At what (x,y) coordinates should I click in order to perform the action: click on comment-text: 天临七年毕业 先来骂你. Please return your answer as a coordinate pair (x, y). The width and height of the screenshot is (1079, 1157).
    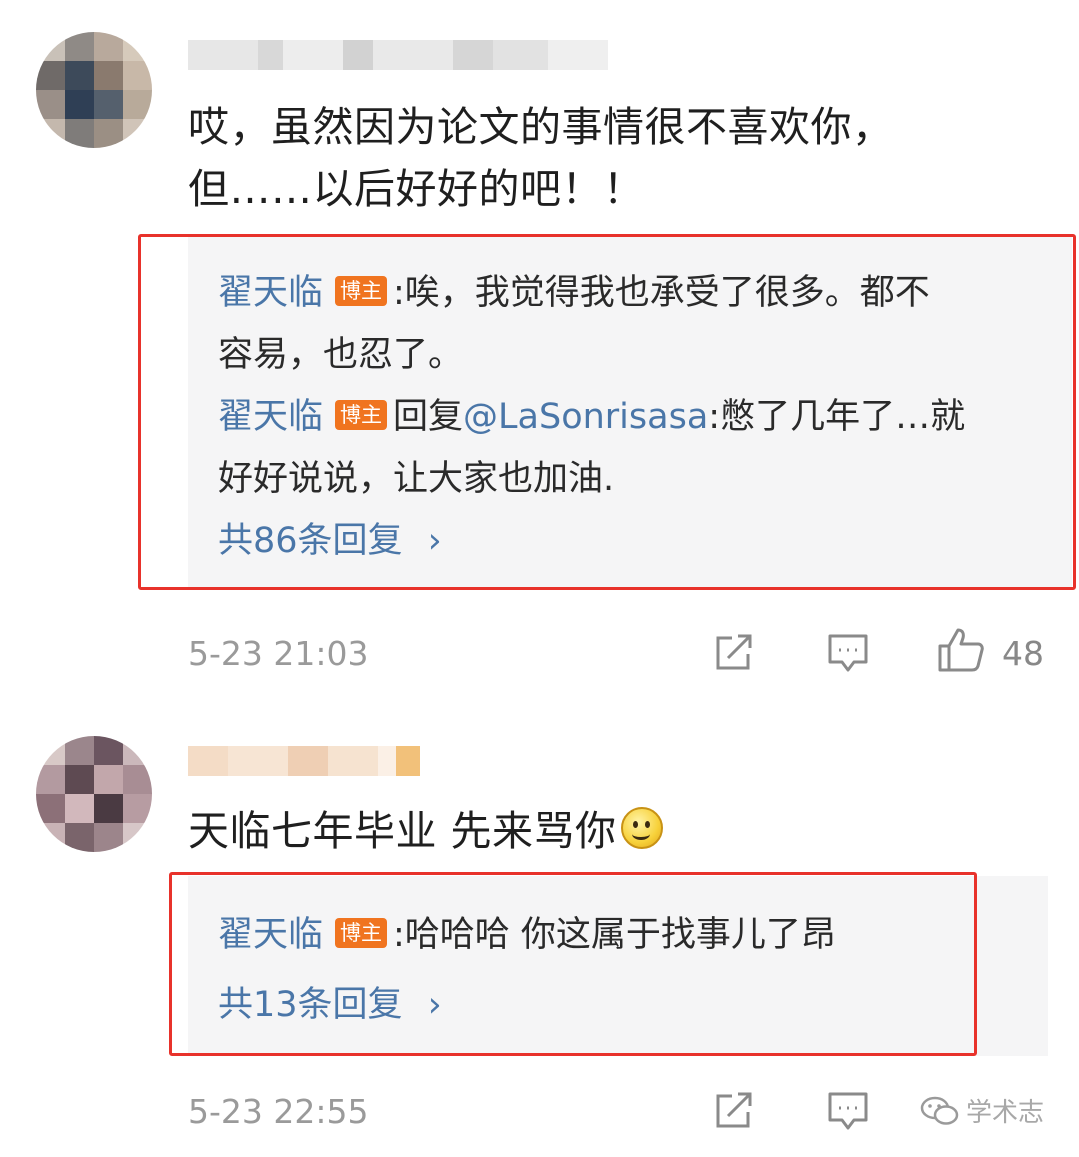
    Looking at the image, I should click on (618, 831).